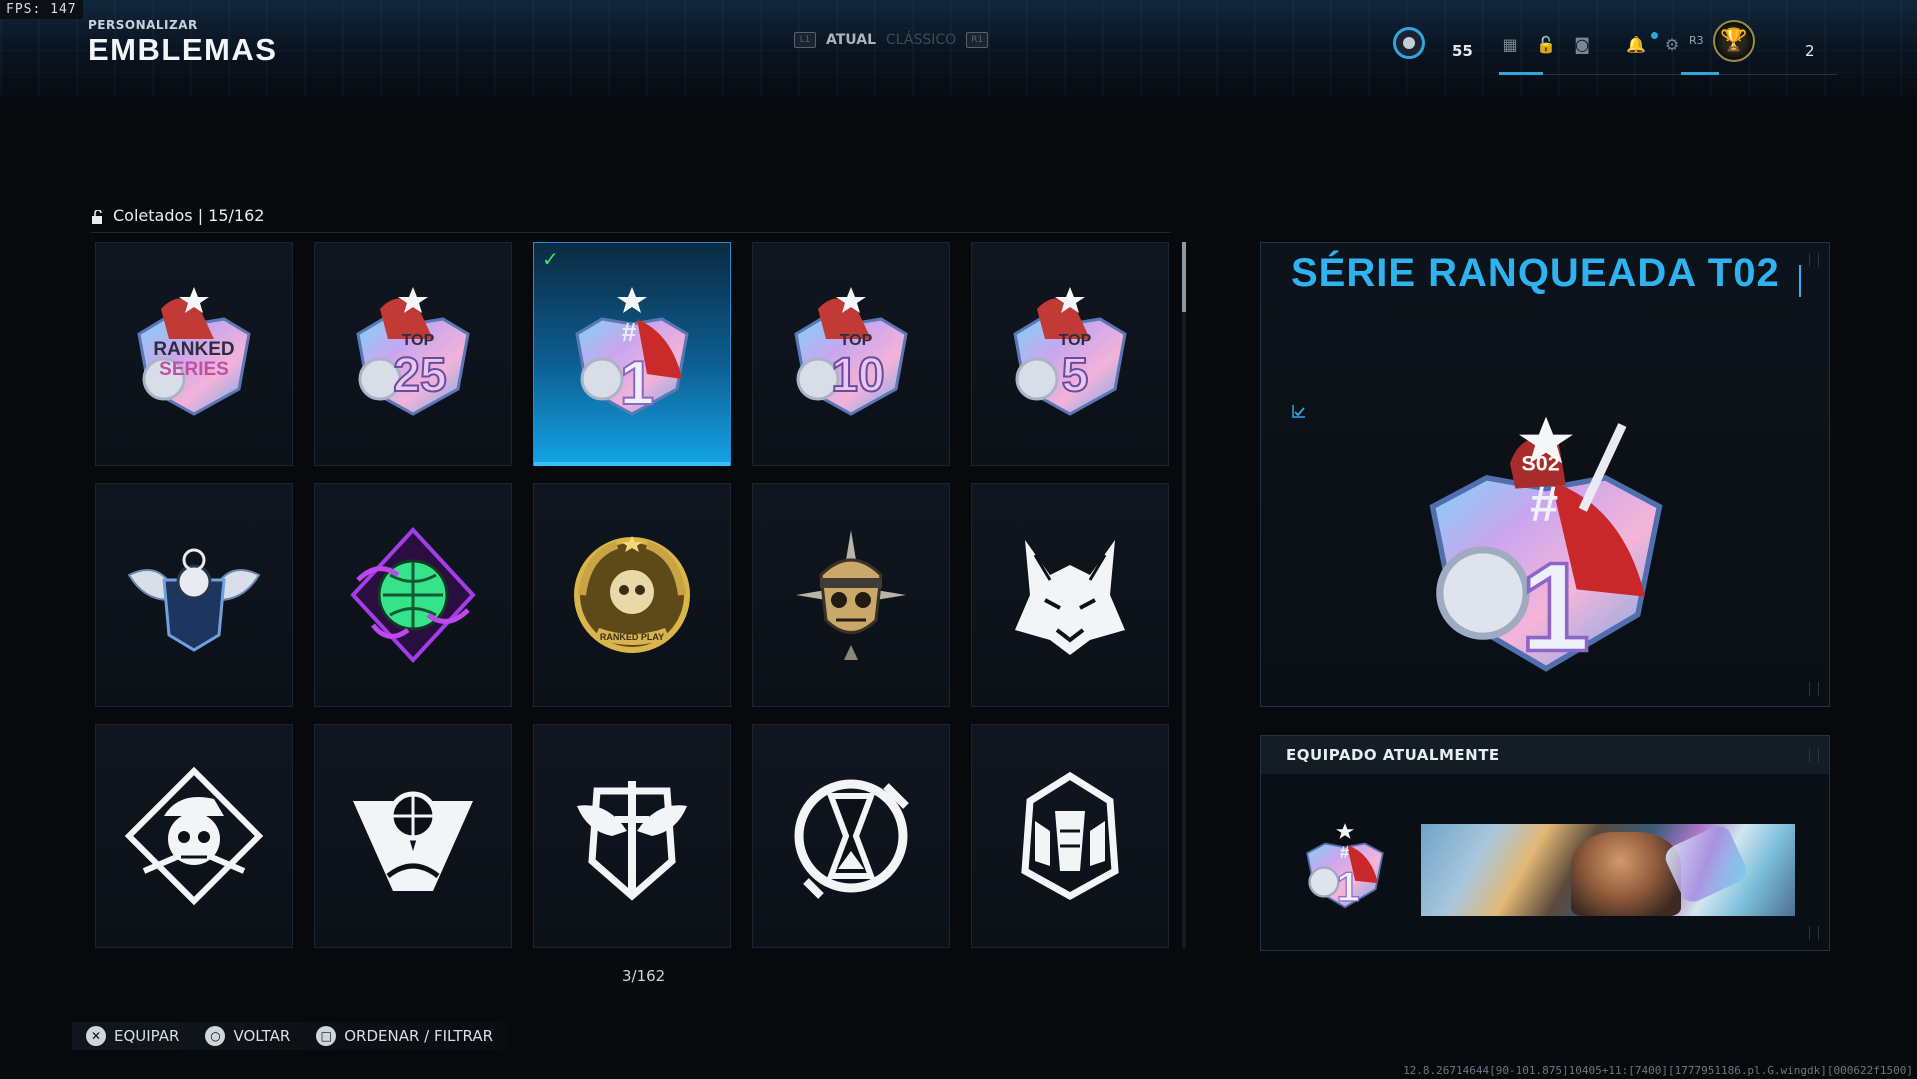  Describe the element at coordinates (194, 600) in the screenshot. I see `winged-angel-emblem-icon` at that location.